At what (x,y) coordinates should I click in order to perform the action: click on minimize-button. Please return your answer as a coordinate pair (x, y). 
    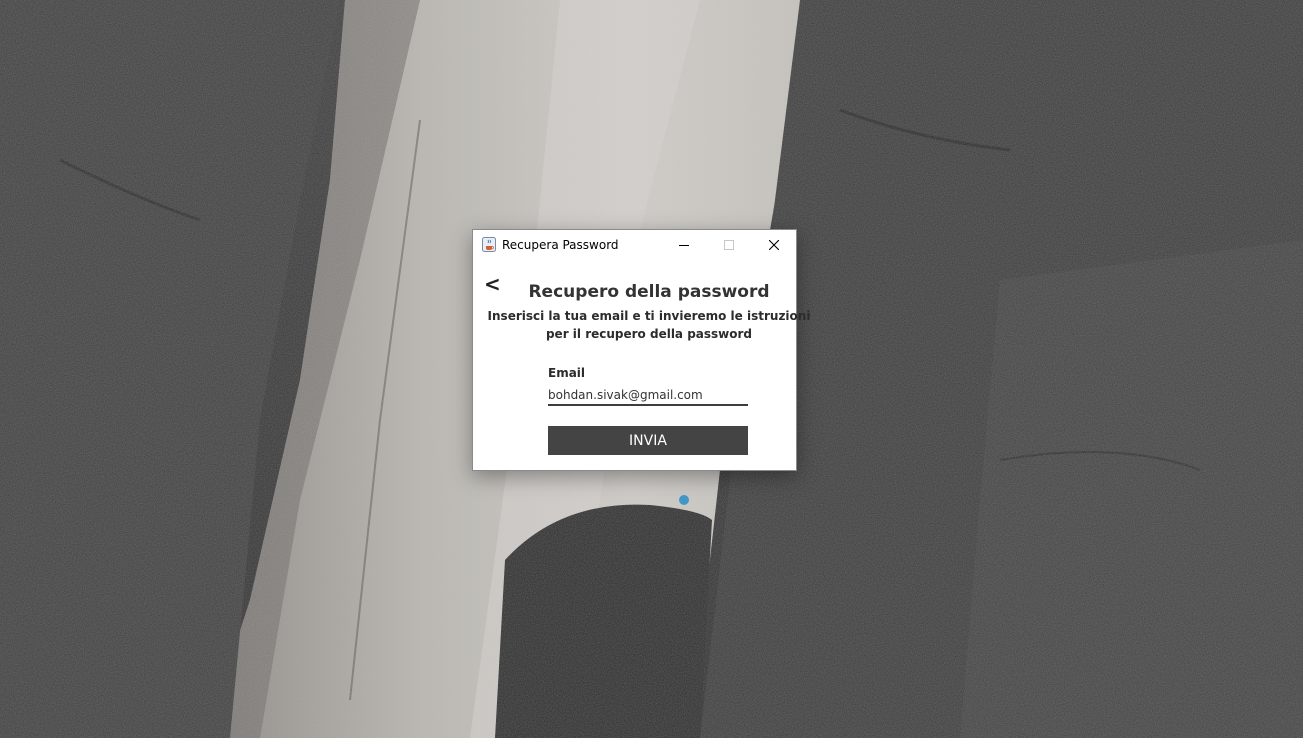
    Looking at the image, I should click on (683, 245).